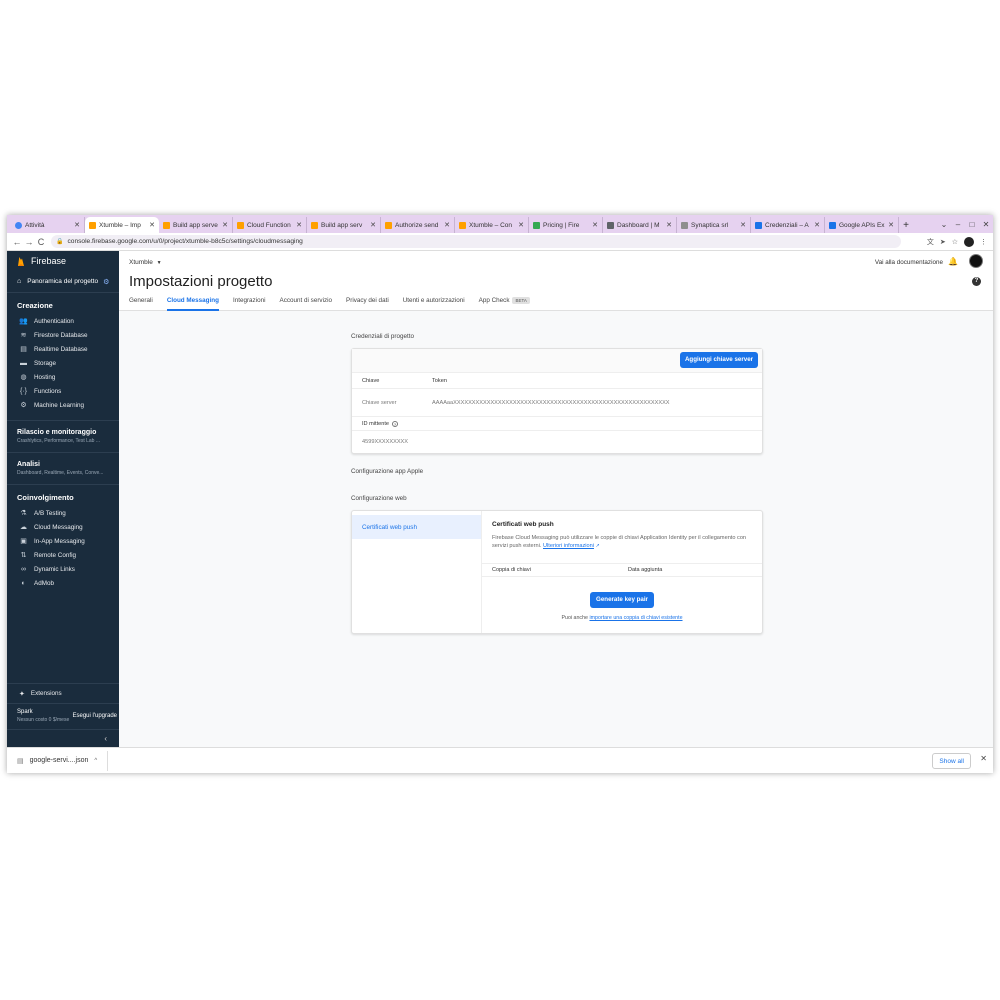 Image resolution: width=1000 pixels, height=1000 pixels. I want to click on menu-dots-icon: ⋮, so click(983, 242).